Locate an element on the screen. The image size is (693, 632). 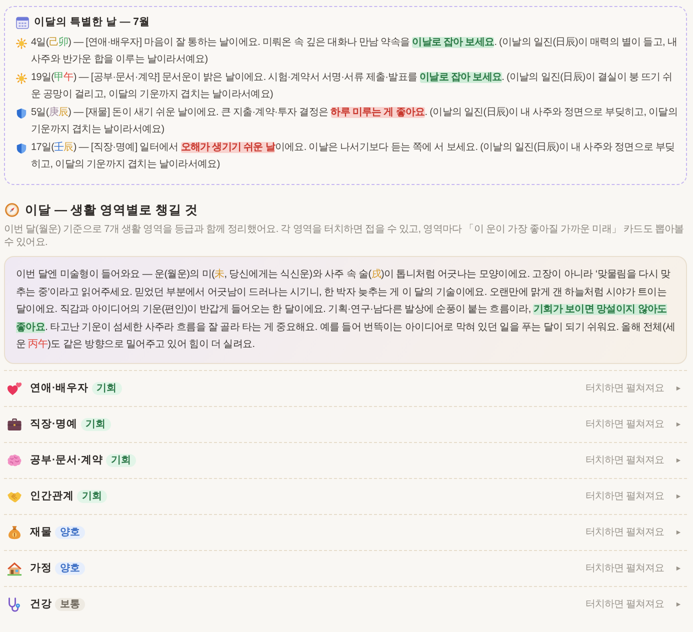
area-title: 재물 is located at coordinates (41, 532).